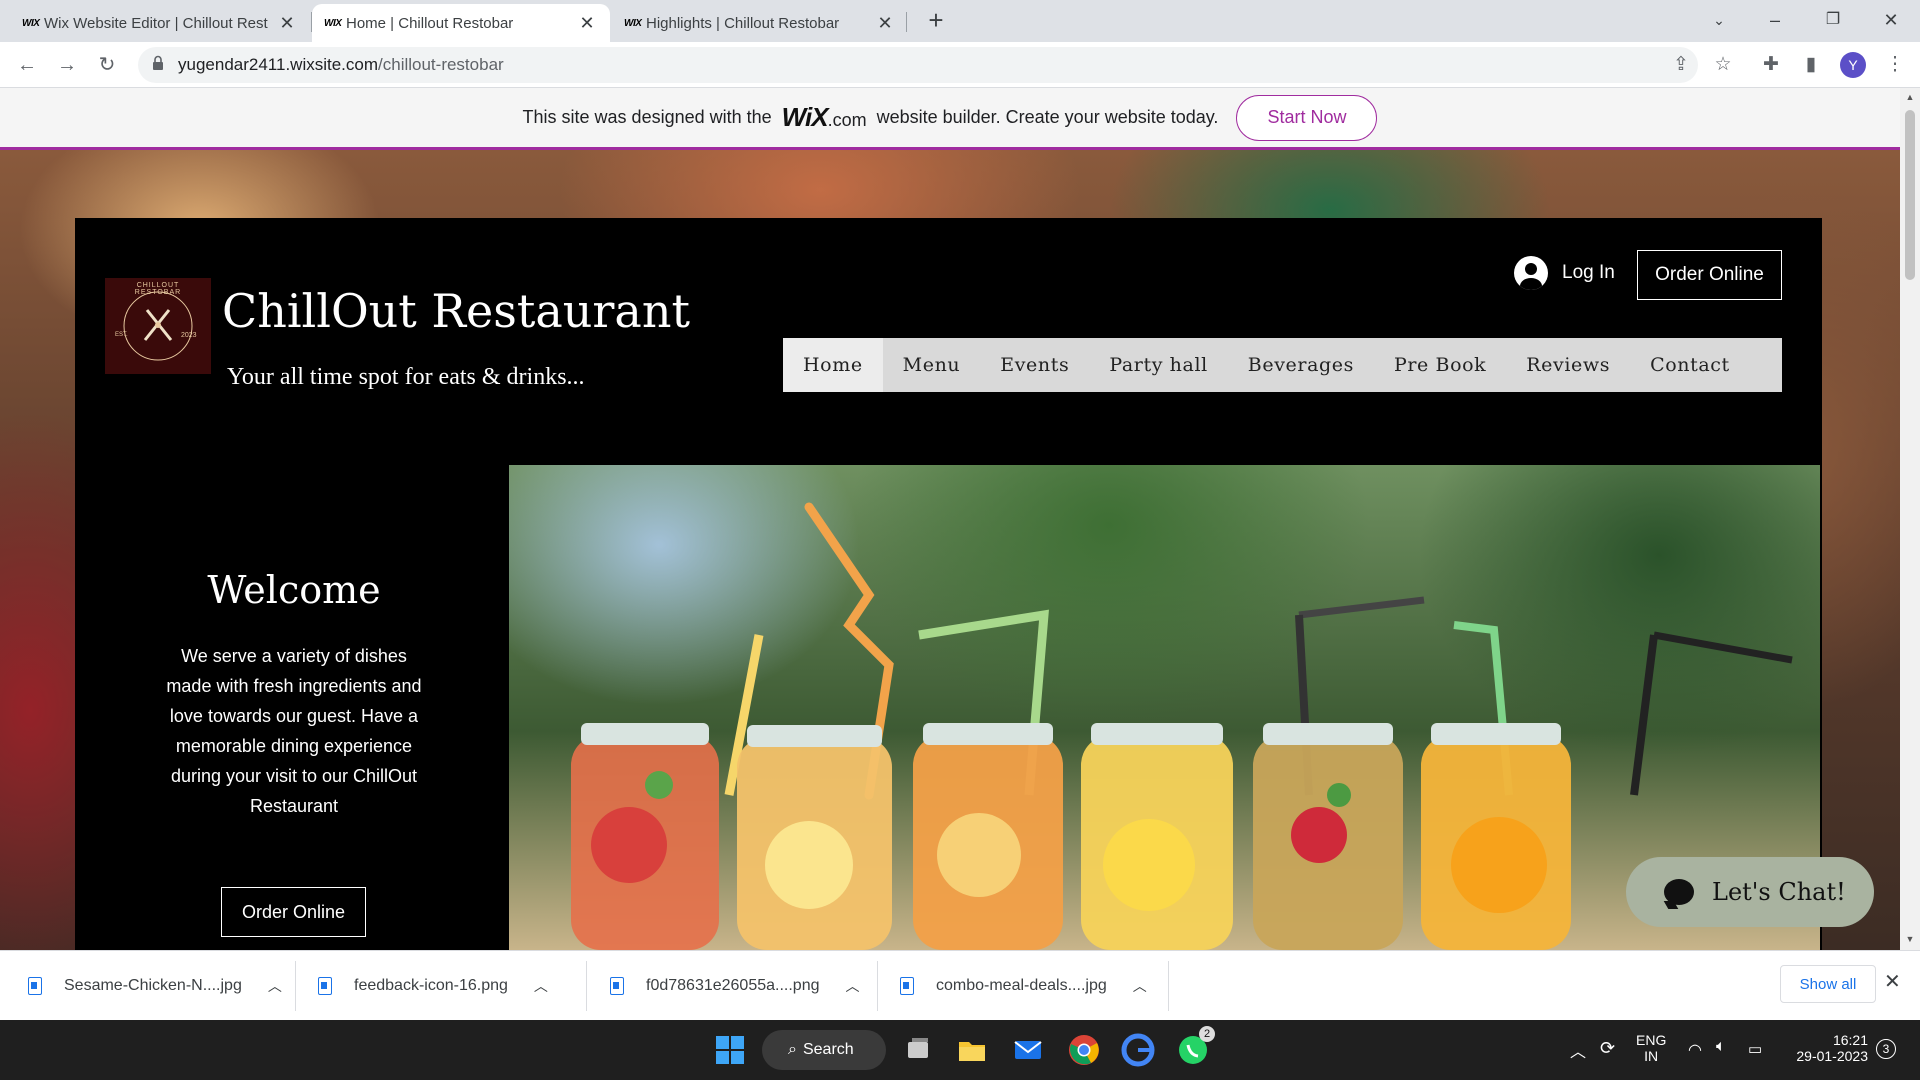 The image size is (1920, 1080). What do you see at coordinates (158, 326) in the screenshot?
I see `restaurant-logo: CHILLOUT RESTOBAR EST. 2023` at bounding box center [158, 326].